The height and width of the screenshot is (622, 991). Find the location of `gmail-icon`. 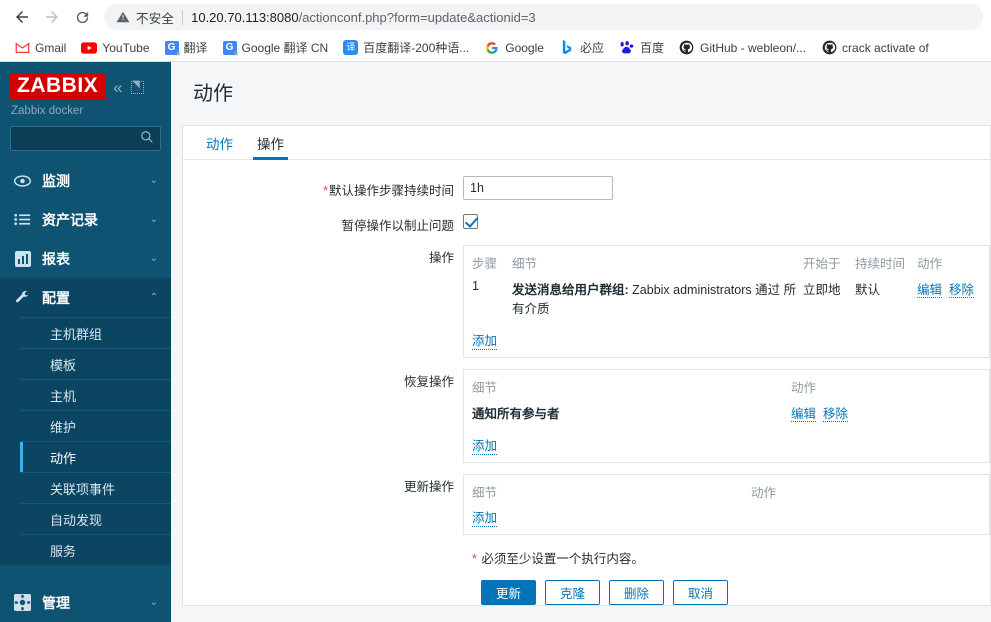

gmail-icon is located at coordinates (22, 48).